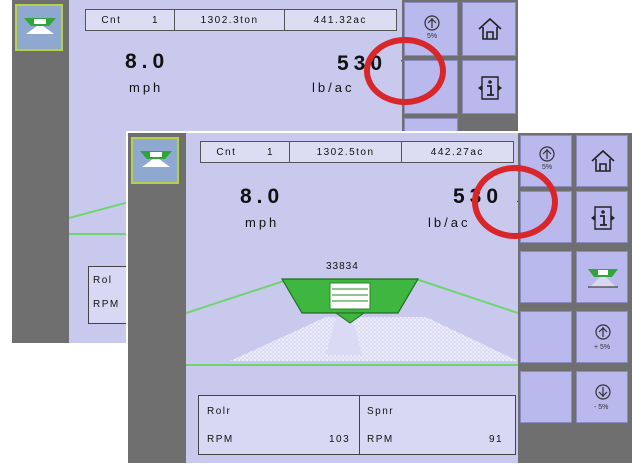 The width and height of the screenshot is (634, 465). Describe the element at coordinates (603, 392) in the screenshot. I see `decrease-rate-icon` at that location.